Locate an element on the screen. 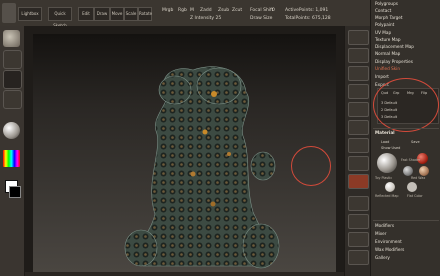 The width and height of the screenshot is (440, 276). scale-icon is located at coordinates (358, 221).